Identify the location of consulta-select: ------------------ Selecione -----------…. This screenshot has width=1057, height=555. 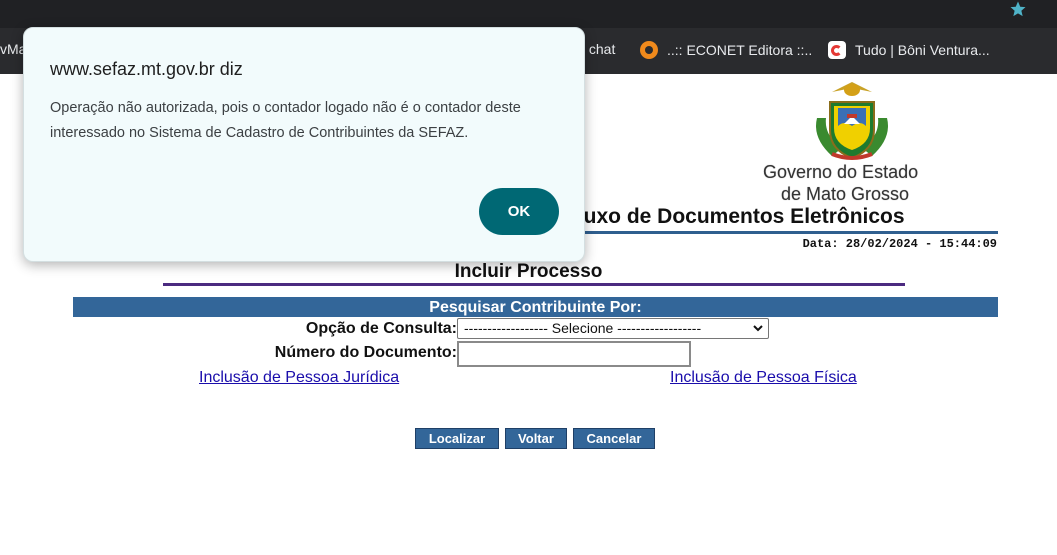
(613, 328).